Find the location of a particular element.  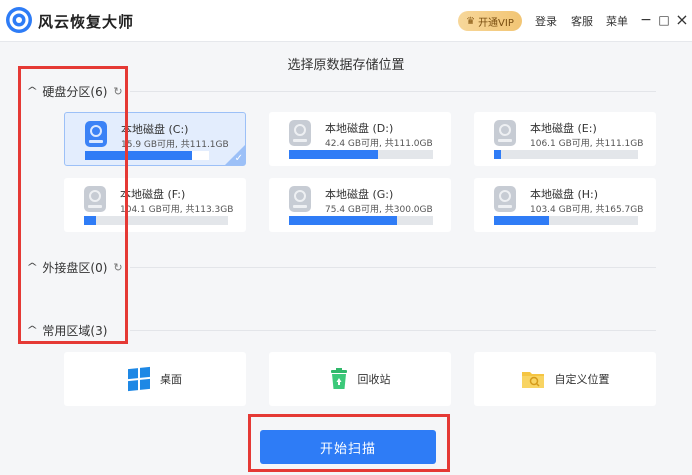

close-button: × is located at coordinates (682, 20).